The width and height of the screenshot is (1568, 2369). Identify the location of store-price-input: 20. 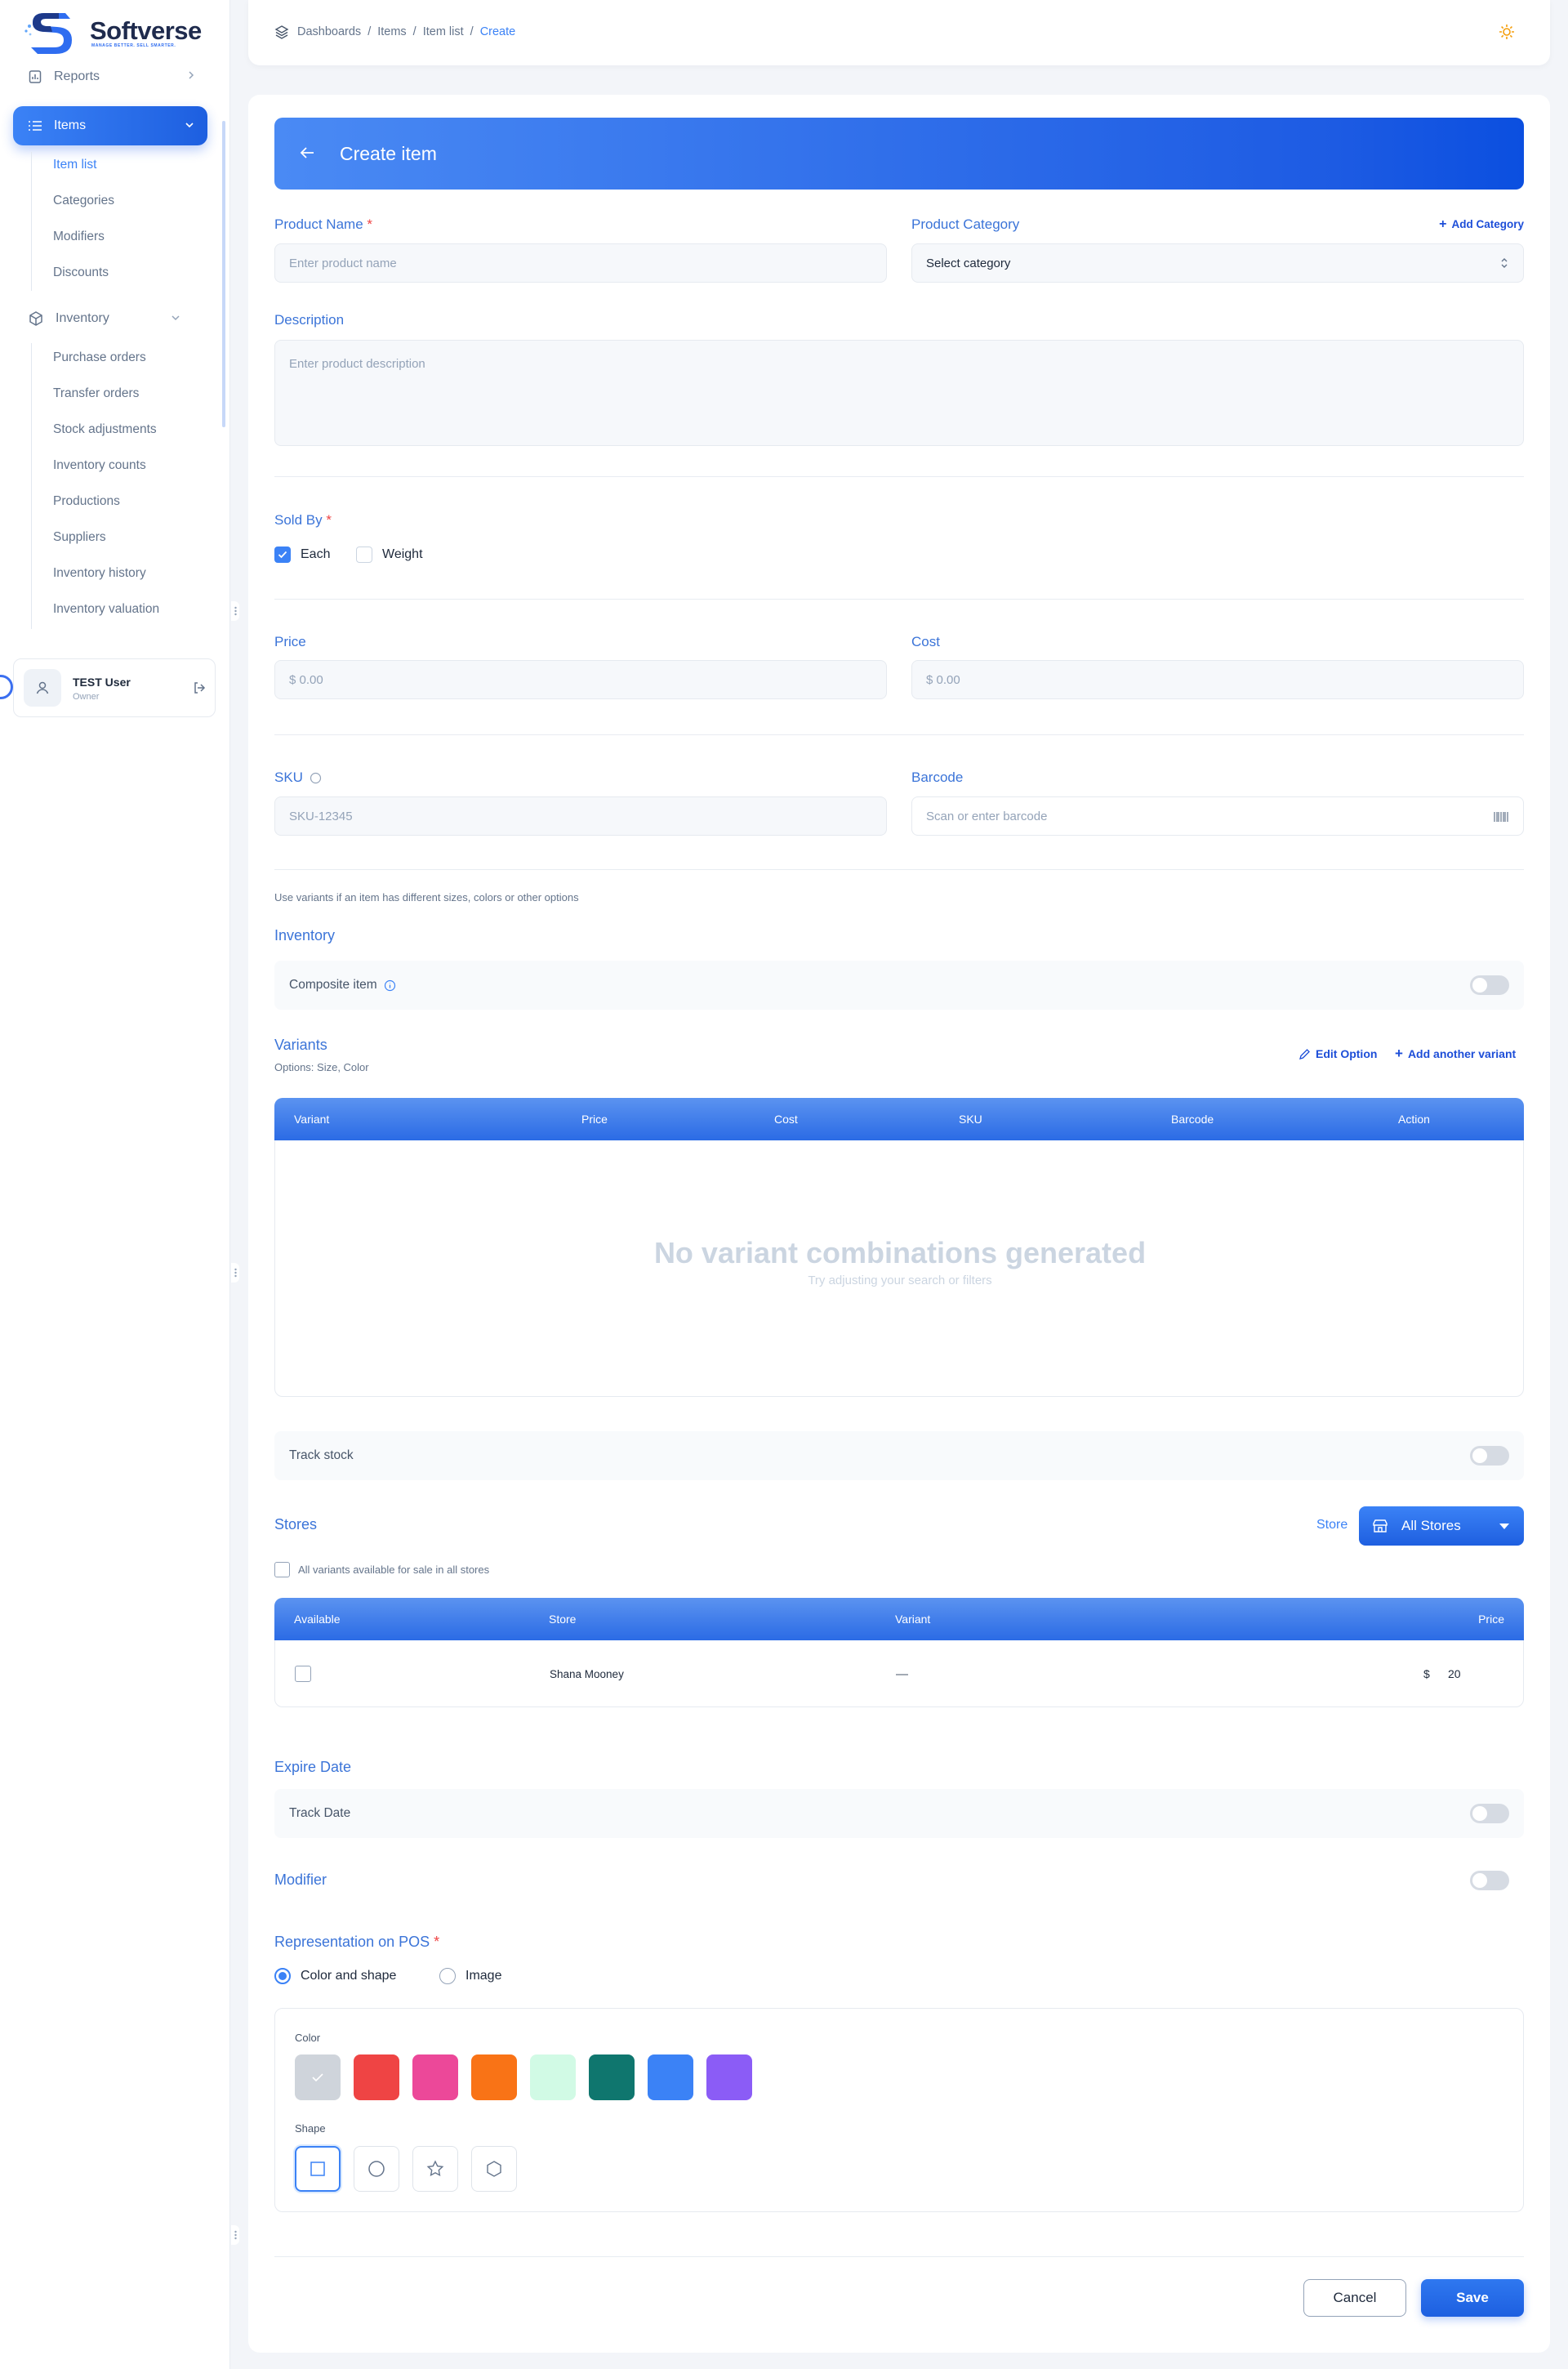
(1454, 1673).